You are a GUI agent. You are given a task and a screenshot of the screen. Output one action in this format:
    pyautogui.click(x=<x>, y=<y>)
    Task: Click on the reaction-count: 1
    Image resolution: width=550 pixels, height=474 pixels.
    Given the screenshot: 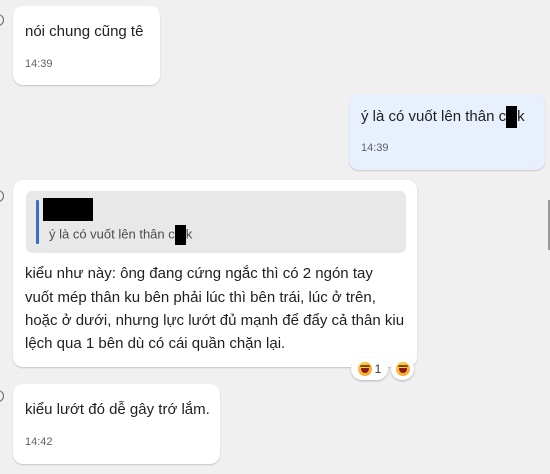 What is the action you would take?
    pyautogui.click(x=378, y=369)
    